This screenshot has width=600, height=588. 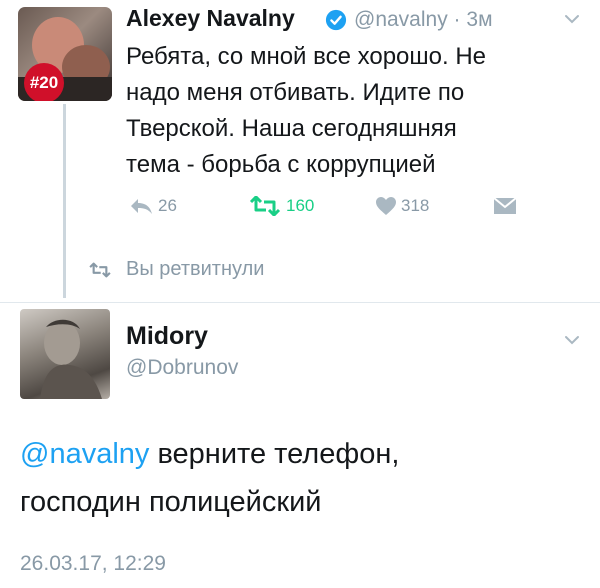 What do you see at coordinates (71, 359) in the screenshot?
I see `avatar-image` at bounding box center [71, 359].